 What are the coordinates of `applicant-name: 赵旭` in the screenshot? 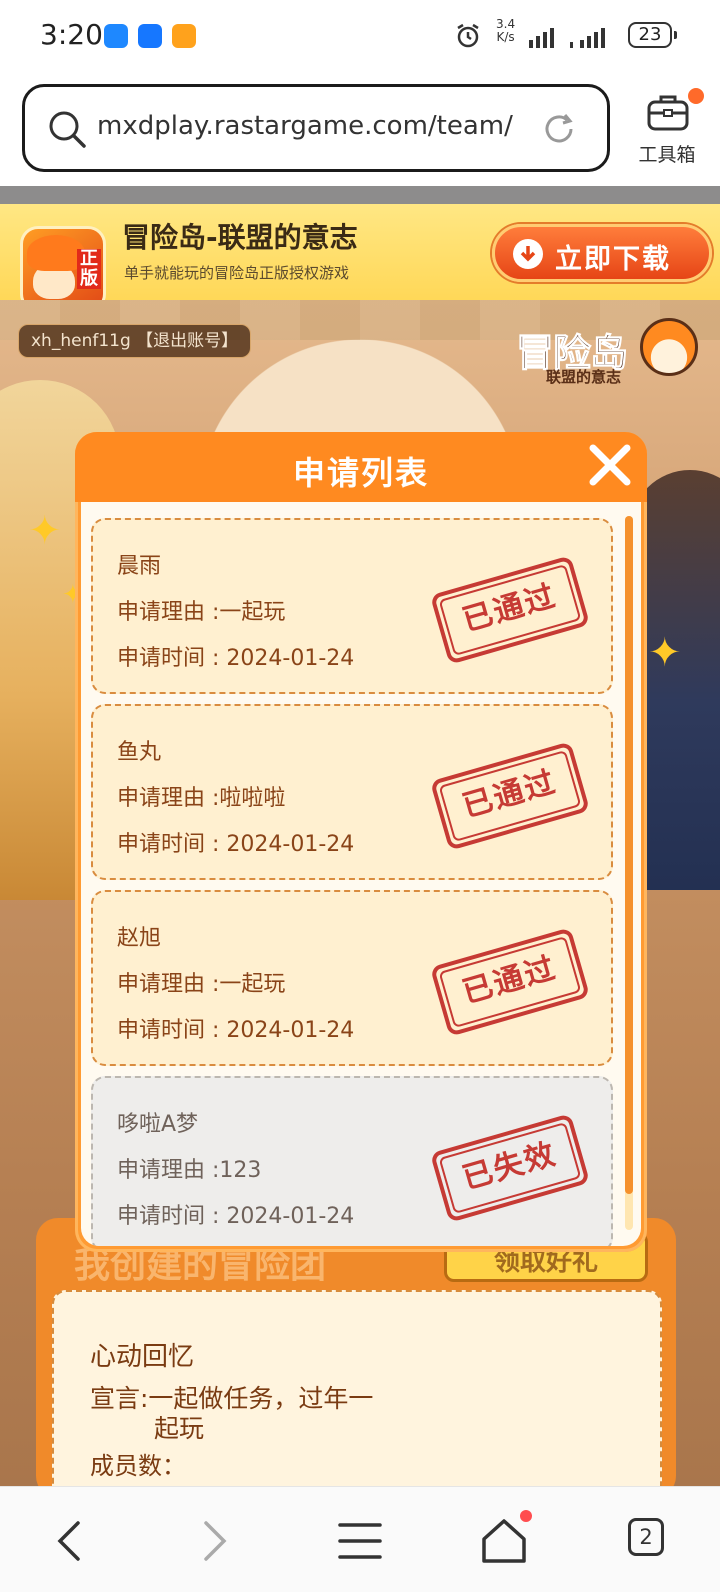 It's located at (139, 938).